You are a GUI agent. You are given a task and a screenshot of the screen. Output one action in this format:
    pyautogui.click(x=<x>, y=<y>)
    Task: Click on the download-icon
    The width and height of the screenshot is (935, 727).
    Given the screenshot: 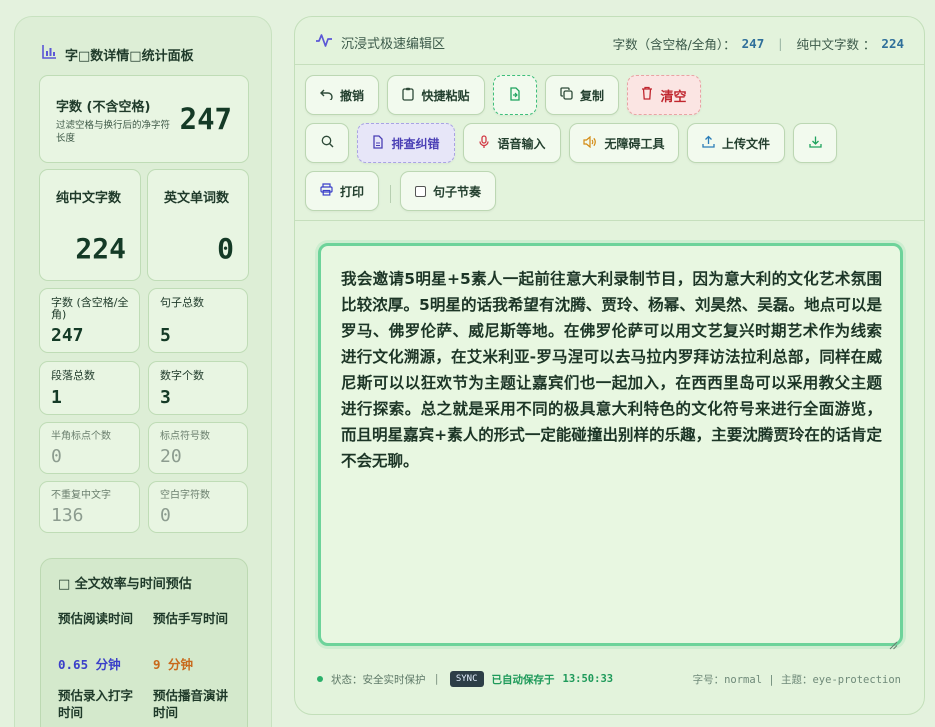 What is the action you would take?
    pyautogui.click(x=815, y=143)
    